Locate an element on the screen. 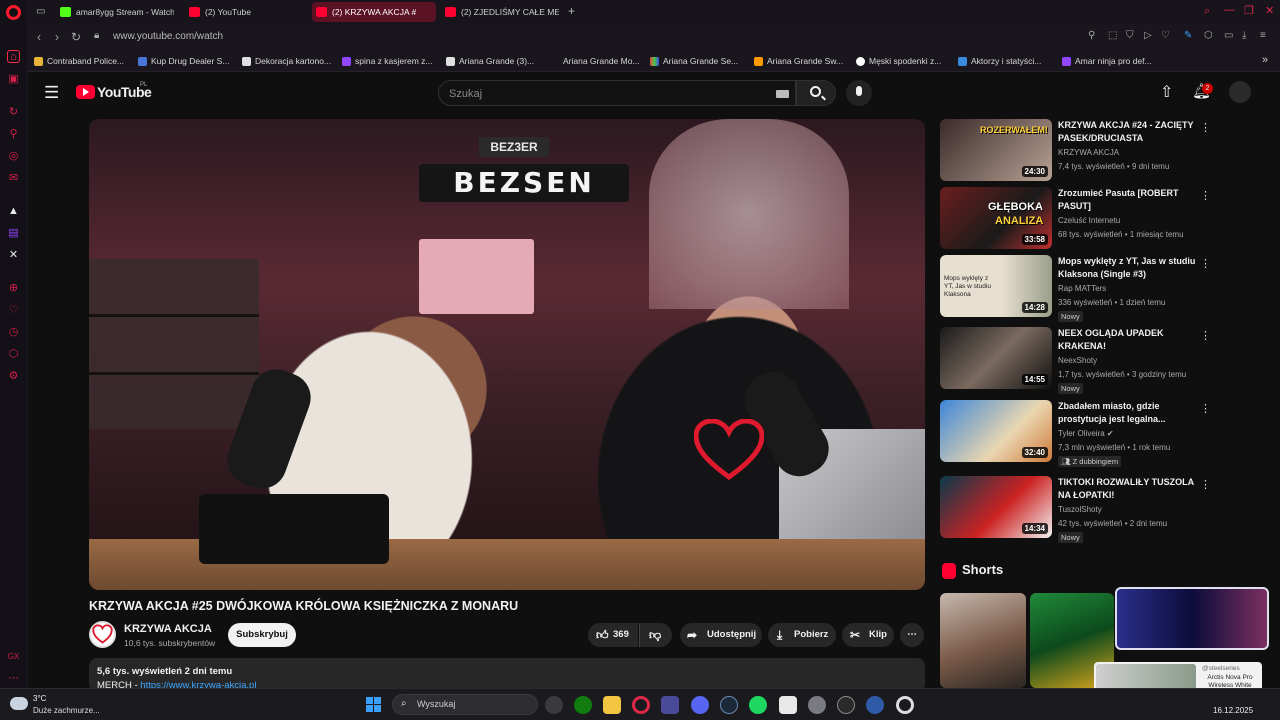 This screenshot has width=1280, height=720. x-twitter-icon: ✕ is located at coordinates (13, 255).